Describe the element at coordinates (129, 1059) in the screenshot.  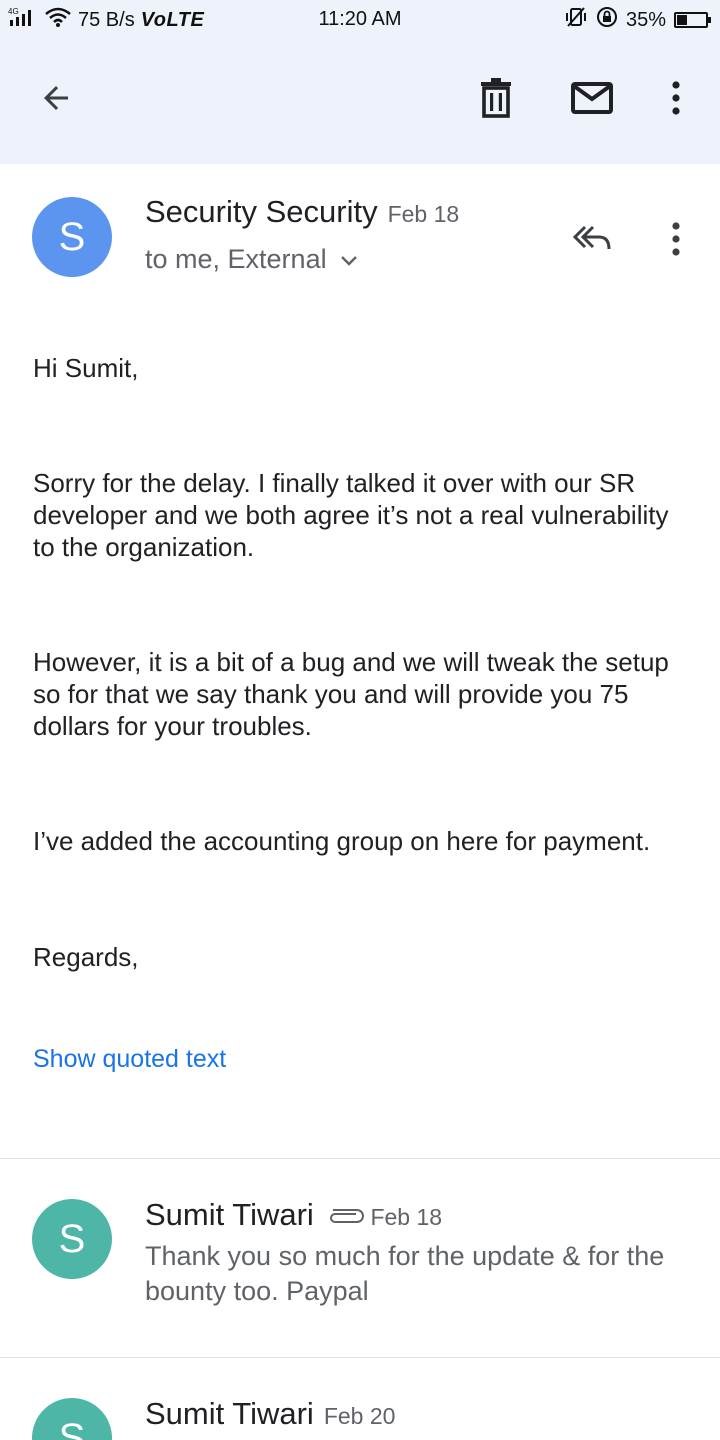
I see `show-quoted-text-link: Show quoted text` at that location.